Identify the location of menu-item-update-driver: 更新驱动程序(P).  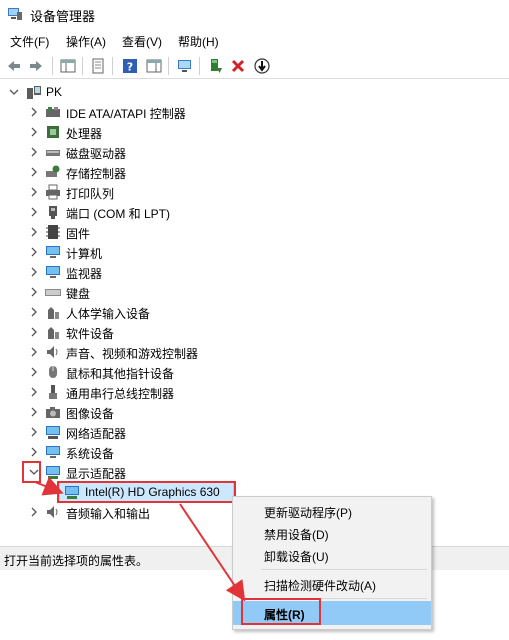
(332, 511).